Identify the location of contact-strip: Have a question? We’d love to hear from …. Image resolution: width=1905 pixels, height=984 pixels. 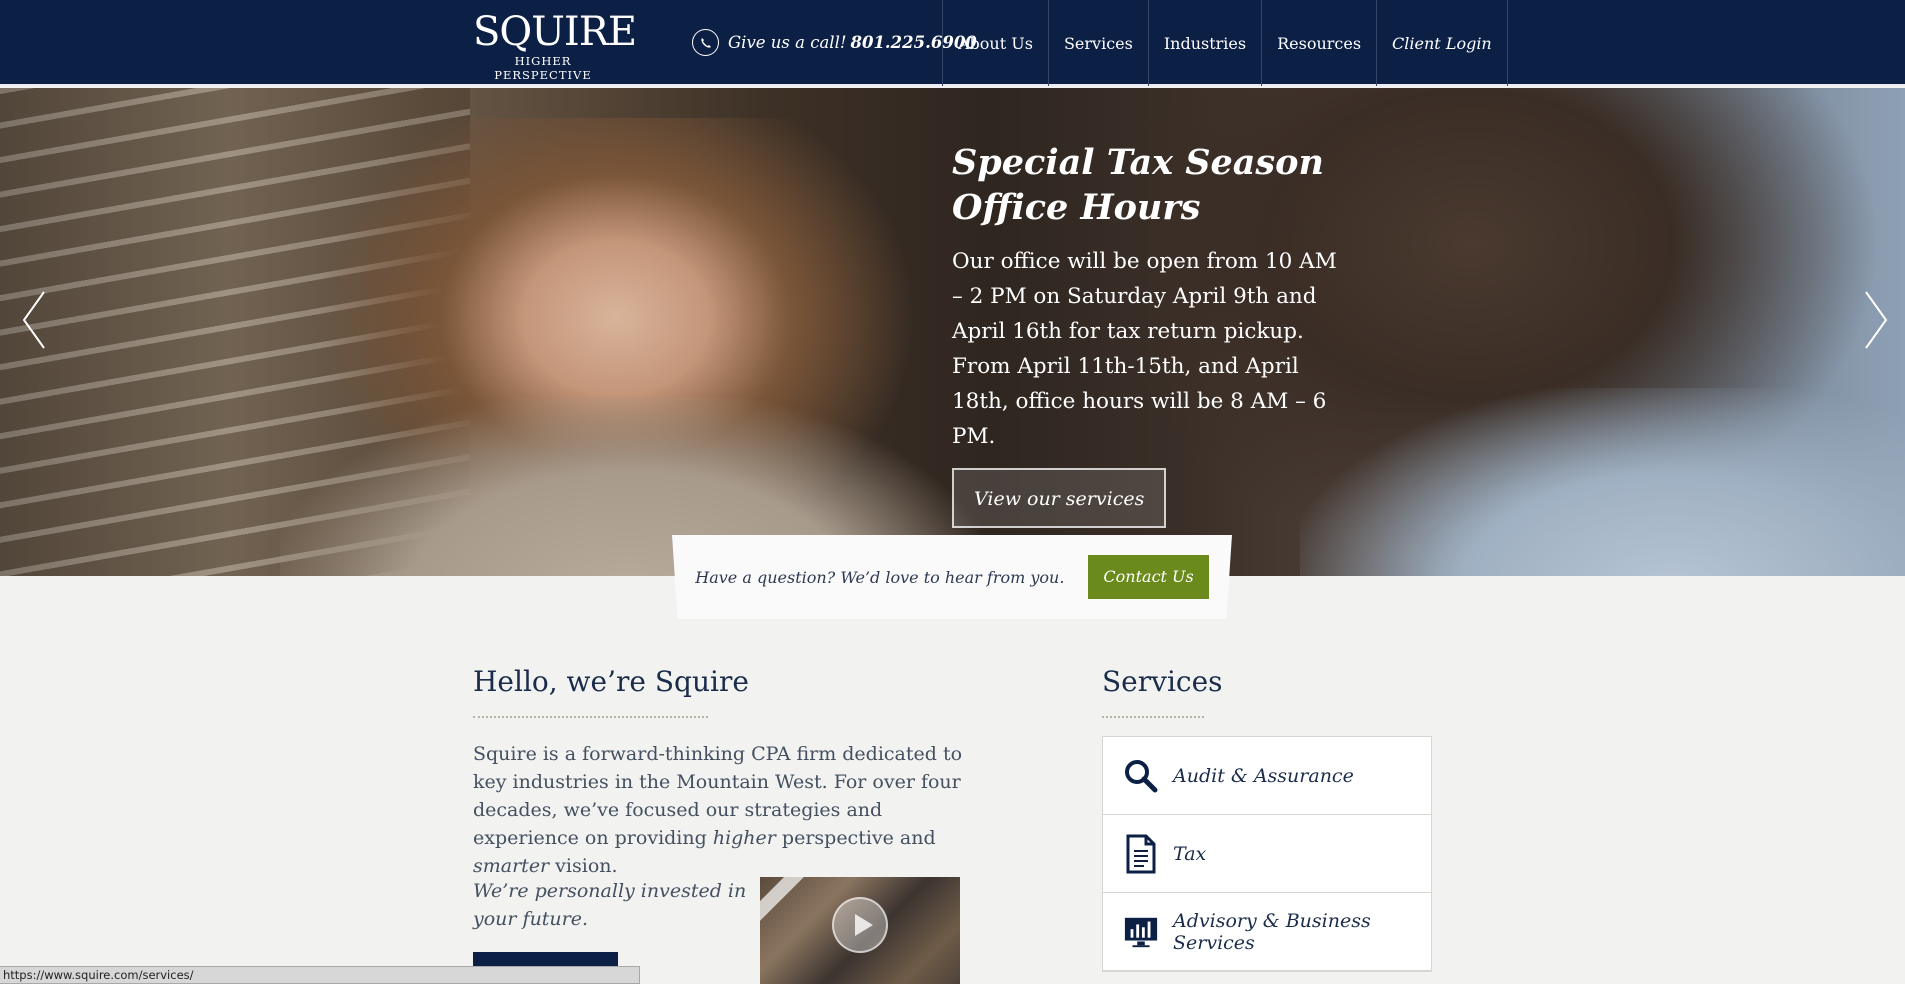
(952, 577).